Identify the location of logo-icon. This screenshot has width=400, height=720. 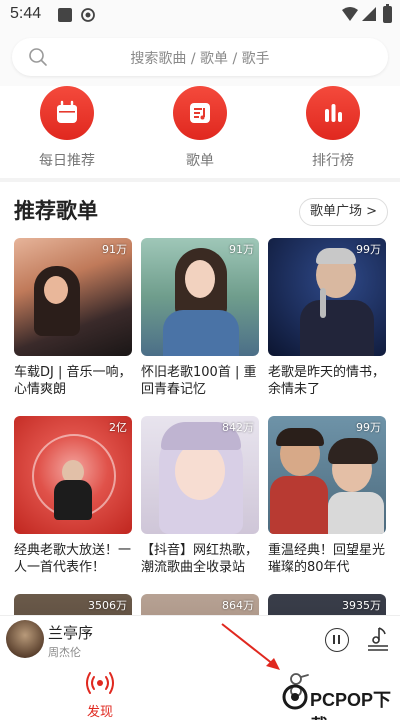
(295, 697).